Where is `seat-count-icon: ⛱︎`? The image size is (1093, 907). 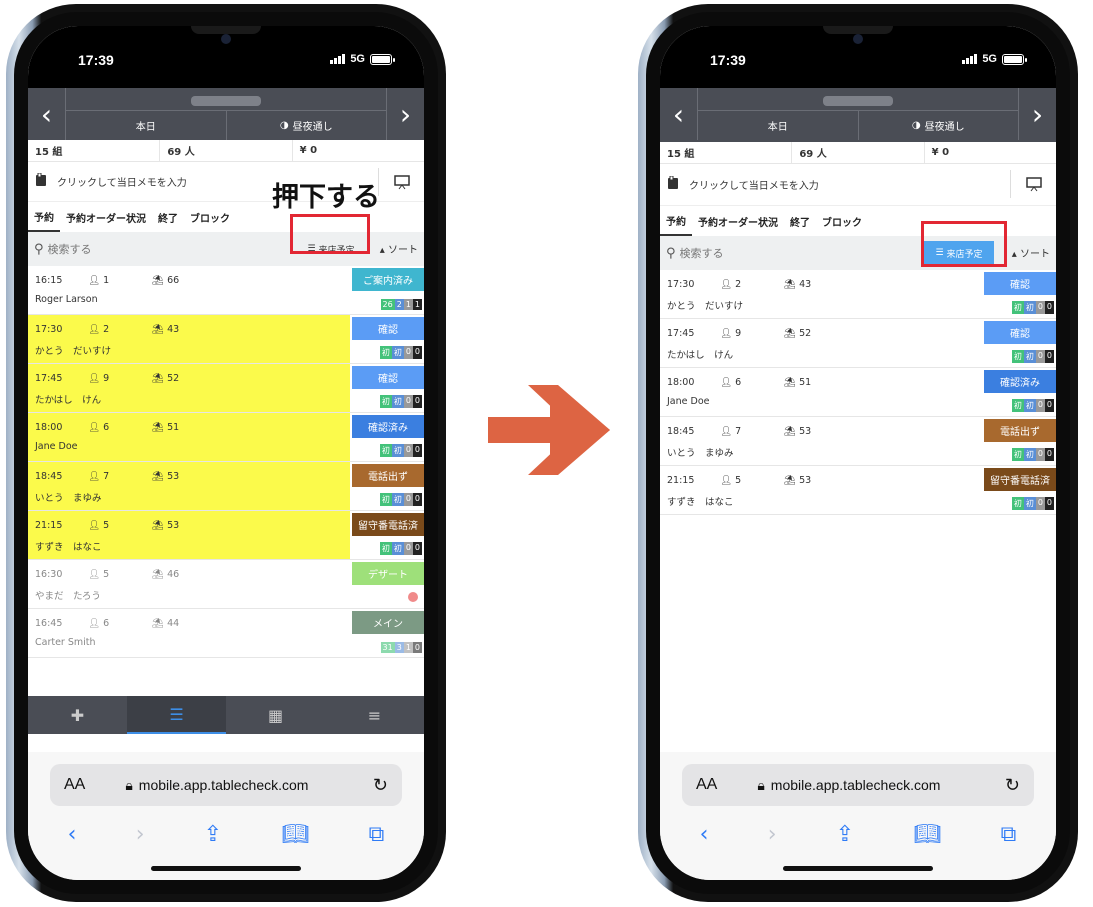
seat-count-icon: ⛱︎ is located at coordinates (158, 427).